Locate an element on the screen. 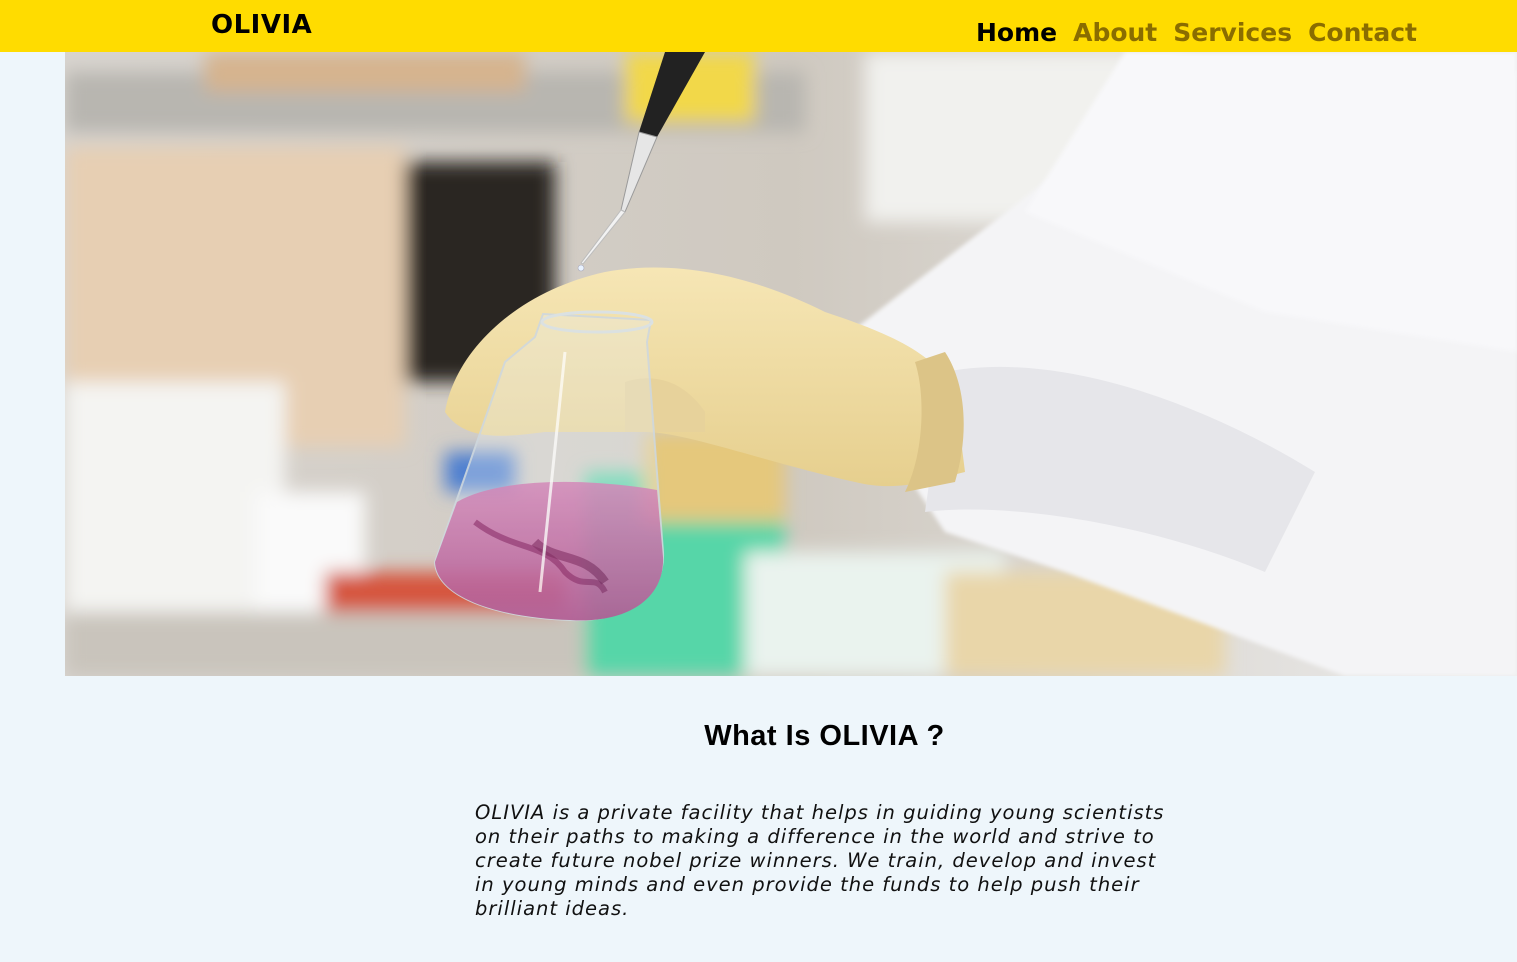 This screenshot has width=1517, height=962. nav-link-services: Services is located at coordinates (1232, 32).